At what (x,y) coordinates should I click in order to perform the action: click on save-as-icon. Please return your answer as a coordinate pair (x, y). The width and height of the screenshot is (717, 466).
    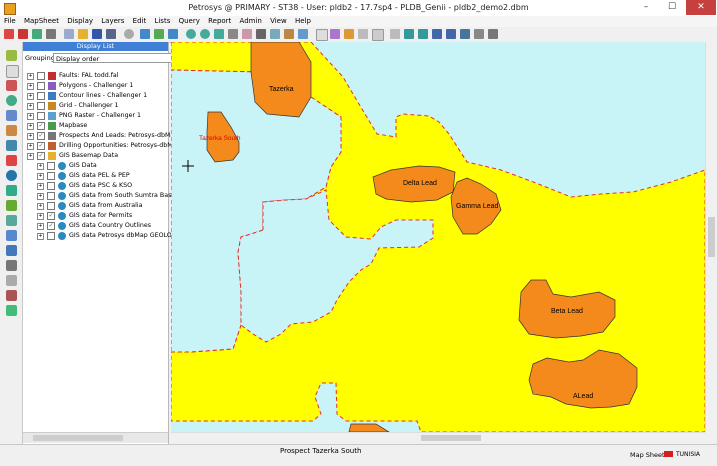
    Looking at the image, I should click on (111, 34).